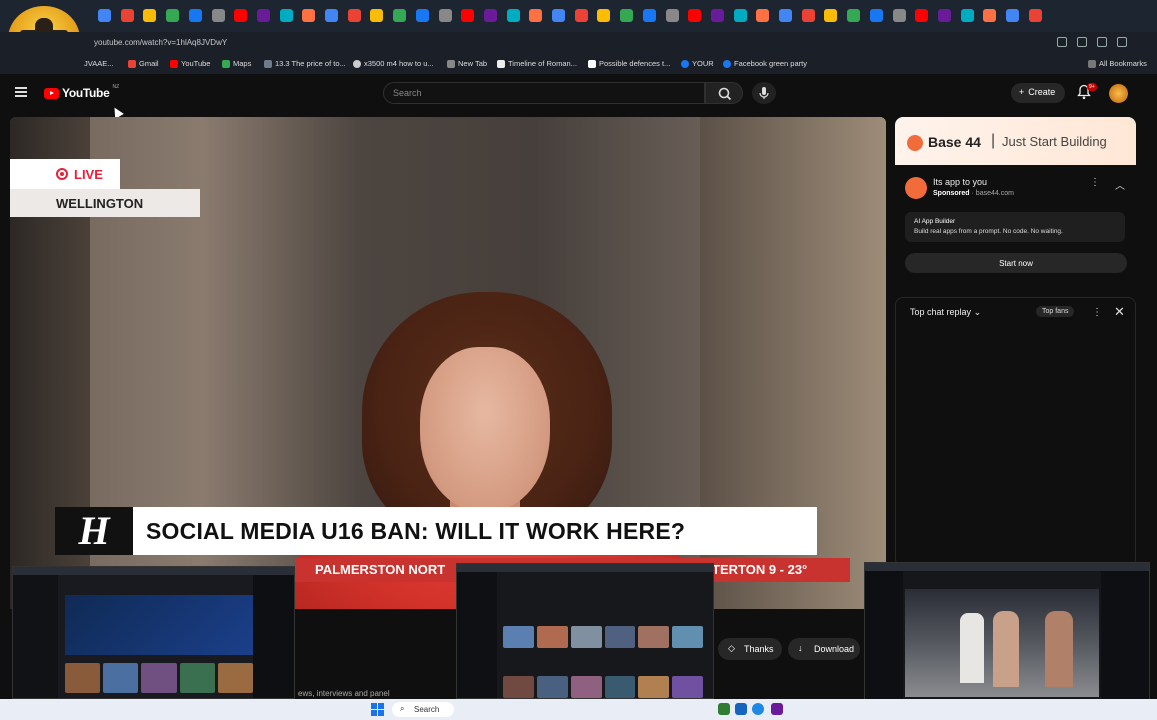  I want to click on taskbar-search: ⌕ Search, so click(423, 709).